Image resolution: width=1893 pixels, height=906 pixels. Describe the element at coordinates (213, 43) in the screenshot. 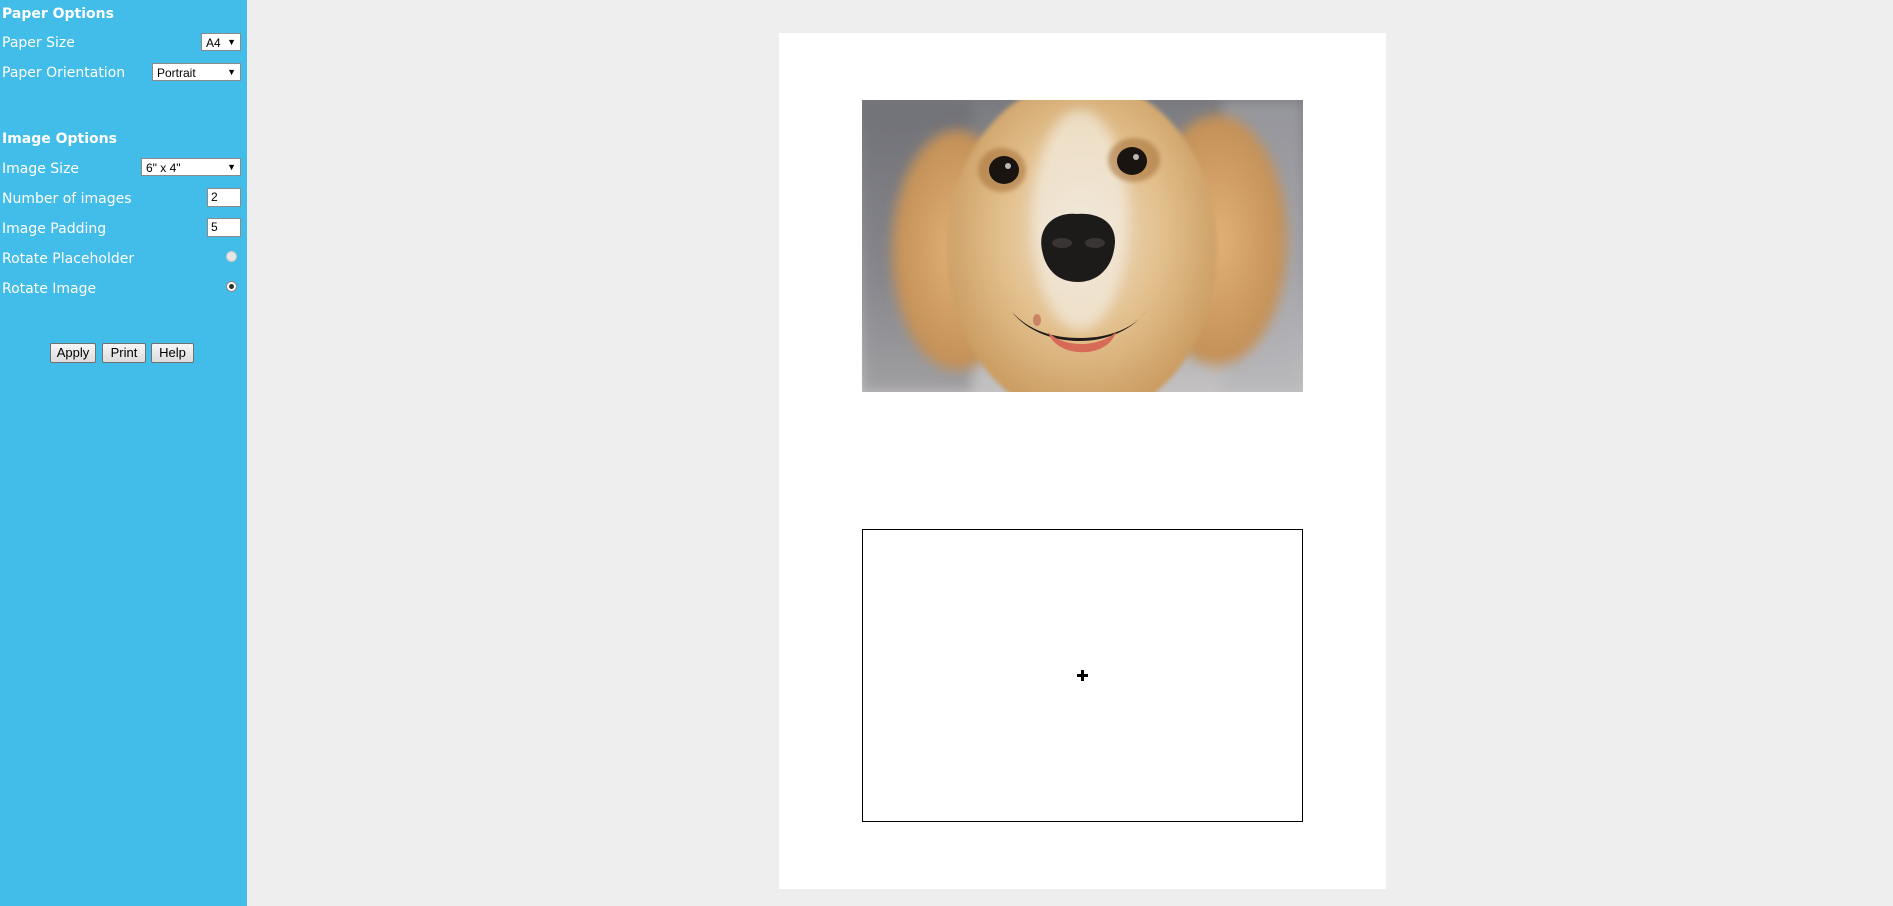

I see `paper-size-value: A4` at that location.